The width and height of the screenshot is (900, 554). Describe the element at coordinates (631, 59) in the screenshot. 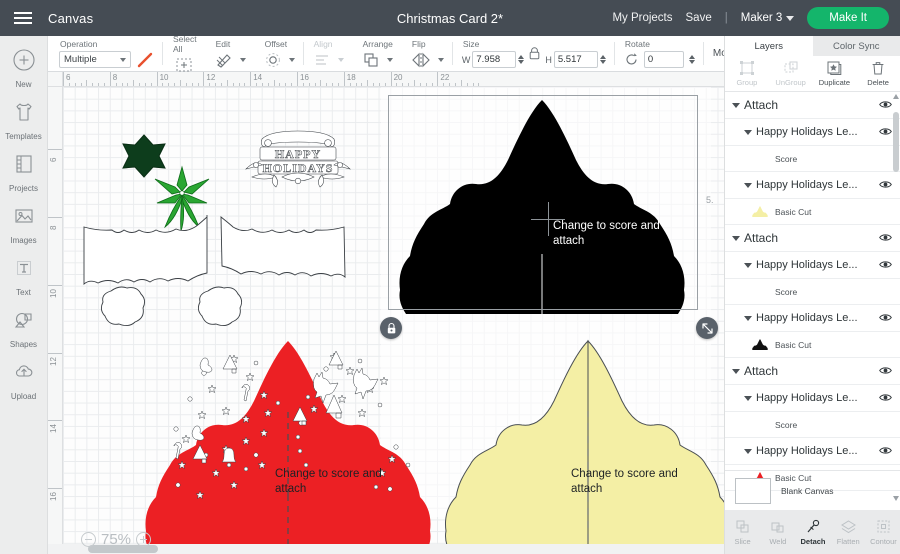

I see `rotate-icon` at that location.